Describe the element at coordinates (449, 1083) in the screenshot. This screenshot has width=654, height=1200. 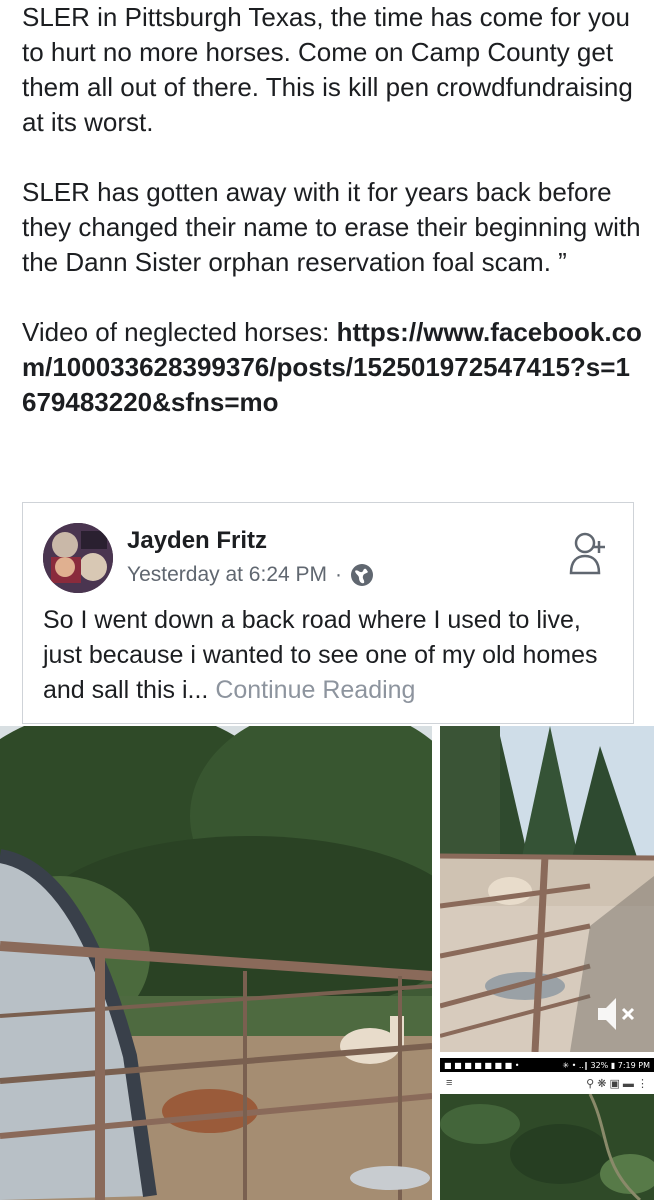
I see `menu-icon: ≡` at that location.